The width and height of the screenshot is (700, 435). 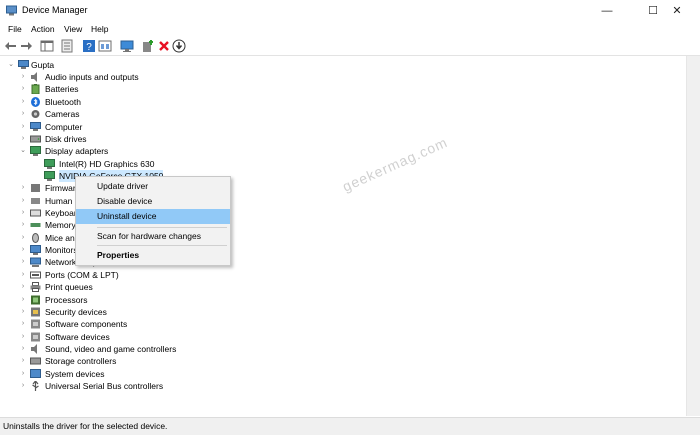 What do you see at coordinates (118, 255) in the screenshot?
I see `menu-item-label: Properties` at bounding box center [118, 255].